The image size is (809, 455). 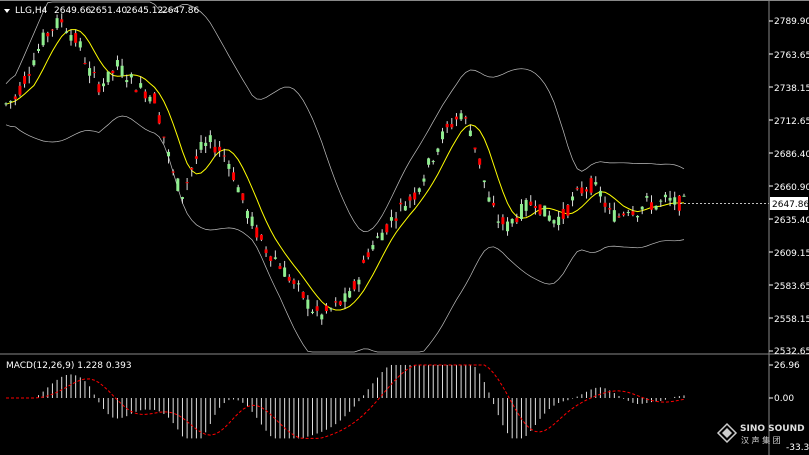 What do you see at coordinates (772, 429) in the screenshot?
I see `logo-brand: SINO SOUND` at bounding box center [772, 429].